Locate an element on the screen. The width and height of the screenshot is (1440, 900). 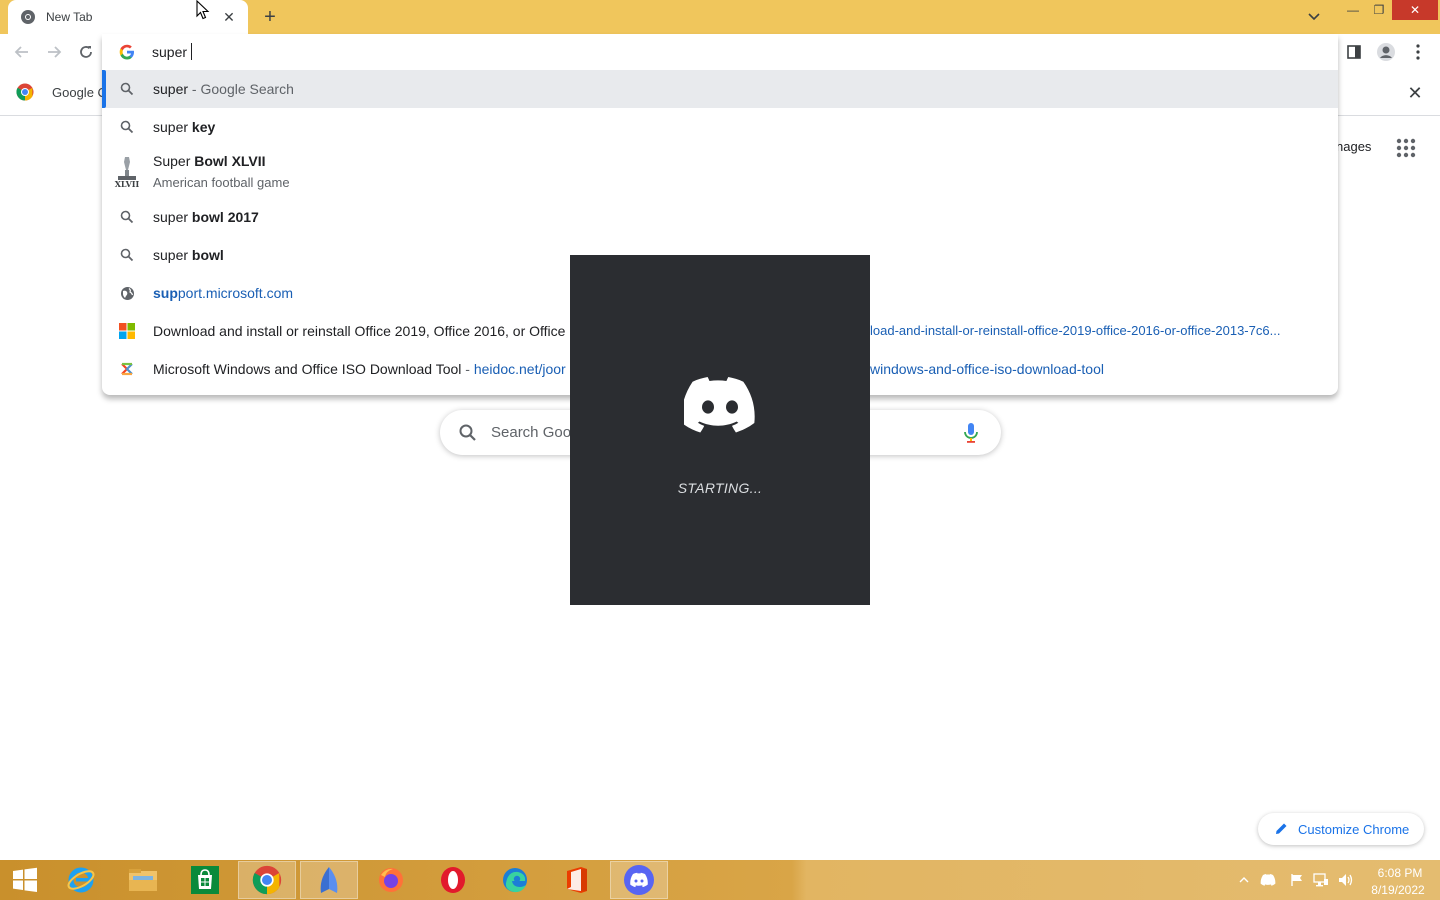
sail-icon is located at coordinates (329, 880).